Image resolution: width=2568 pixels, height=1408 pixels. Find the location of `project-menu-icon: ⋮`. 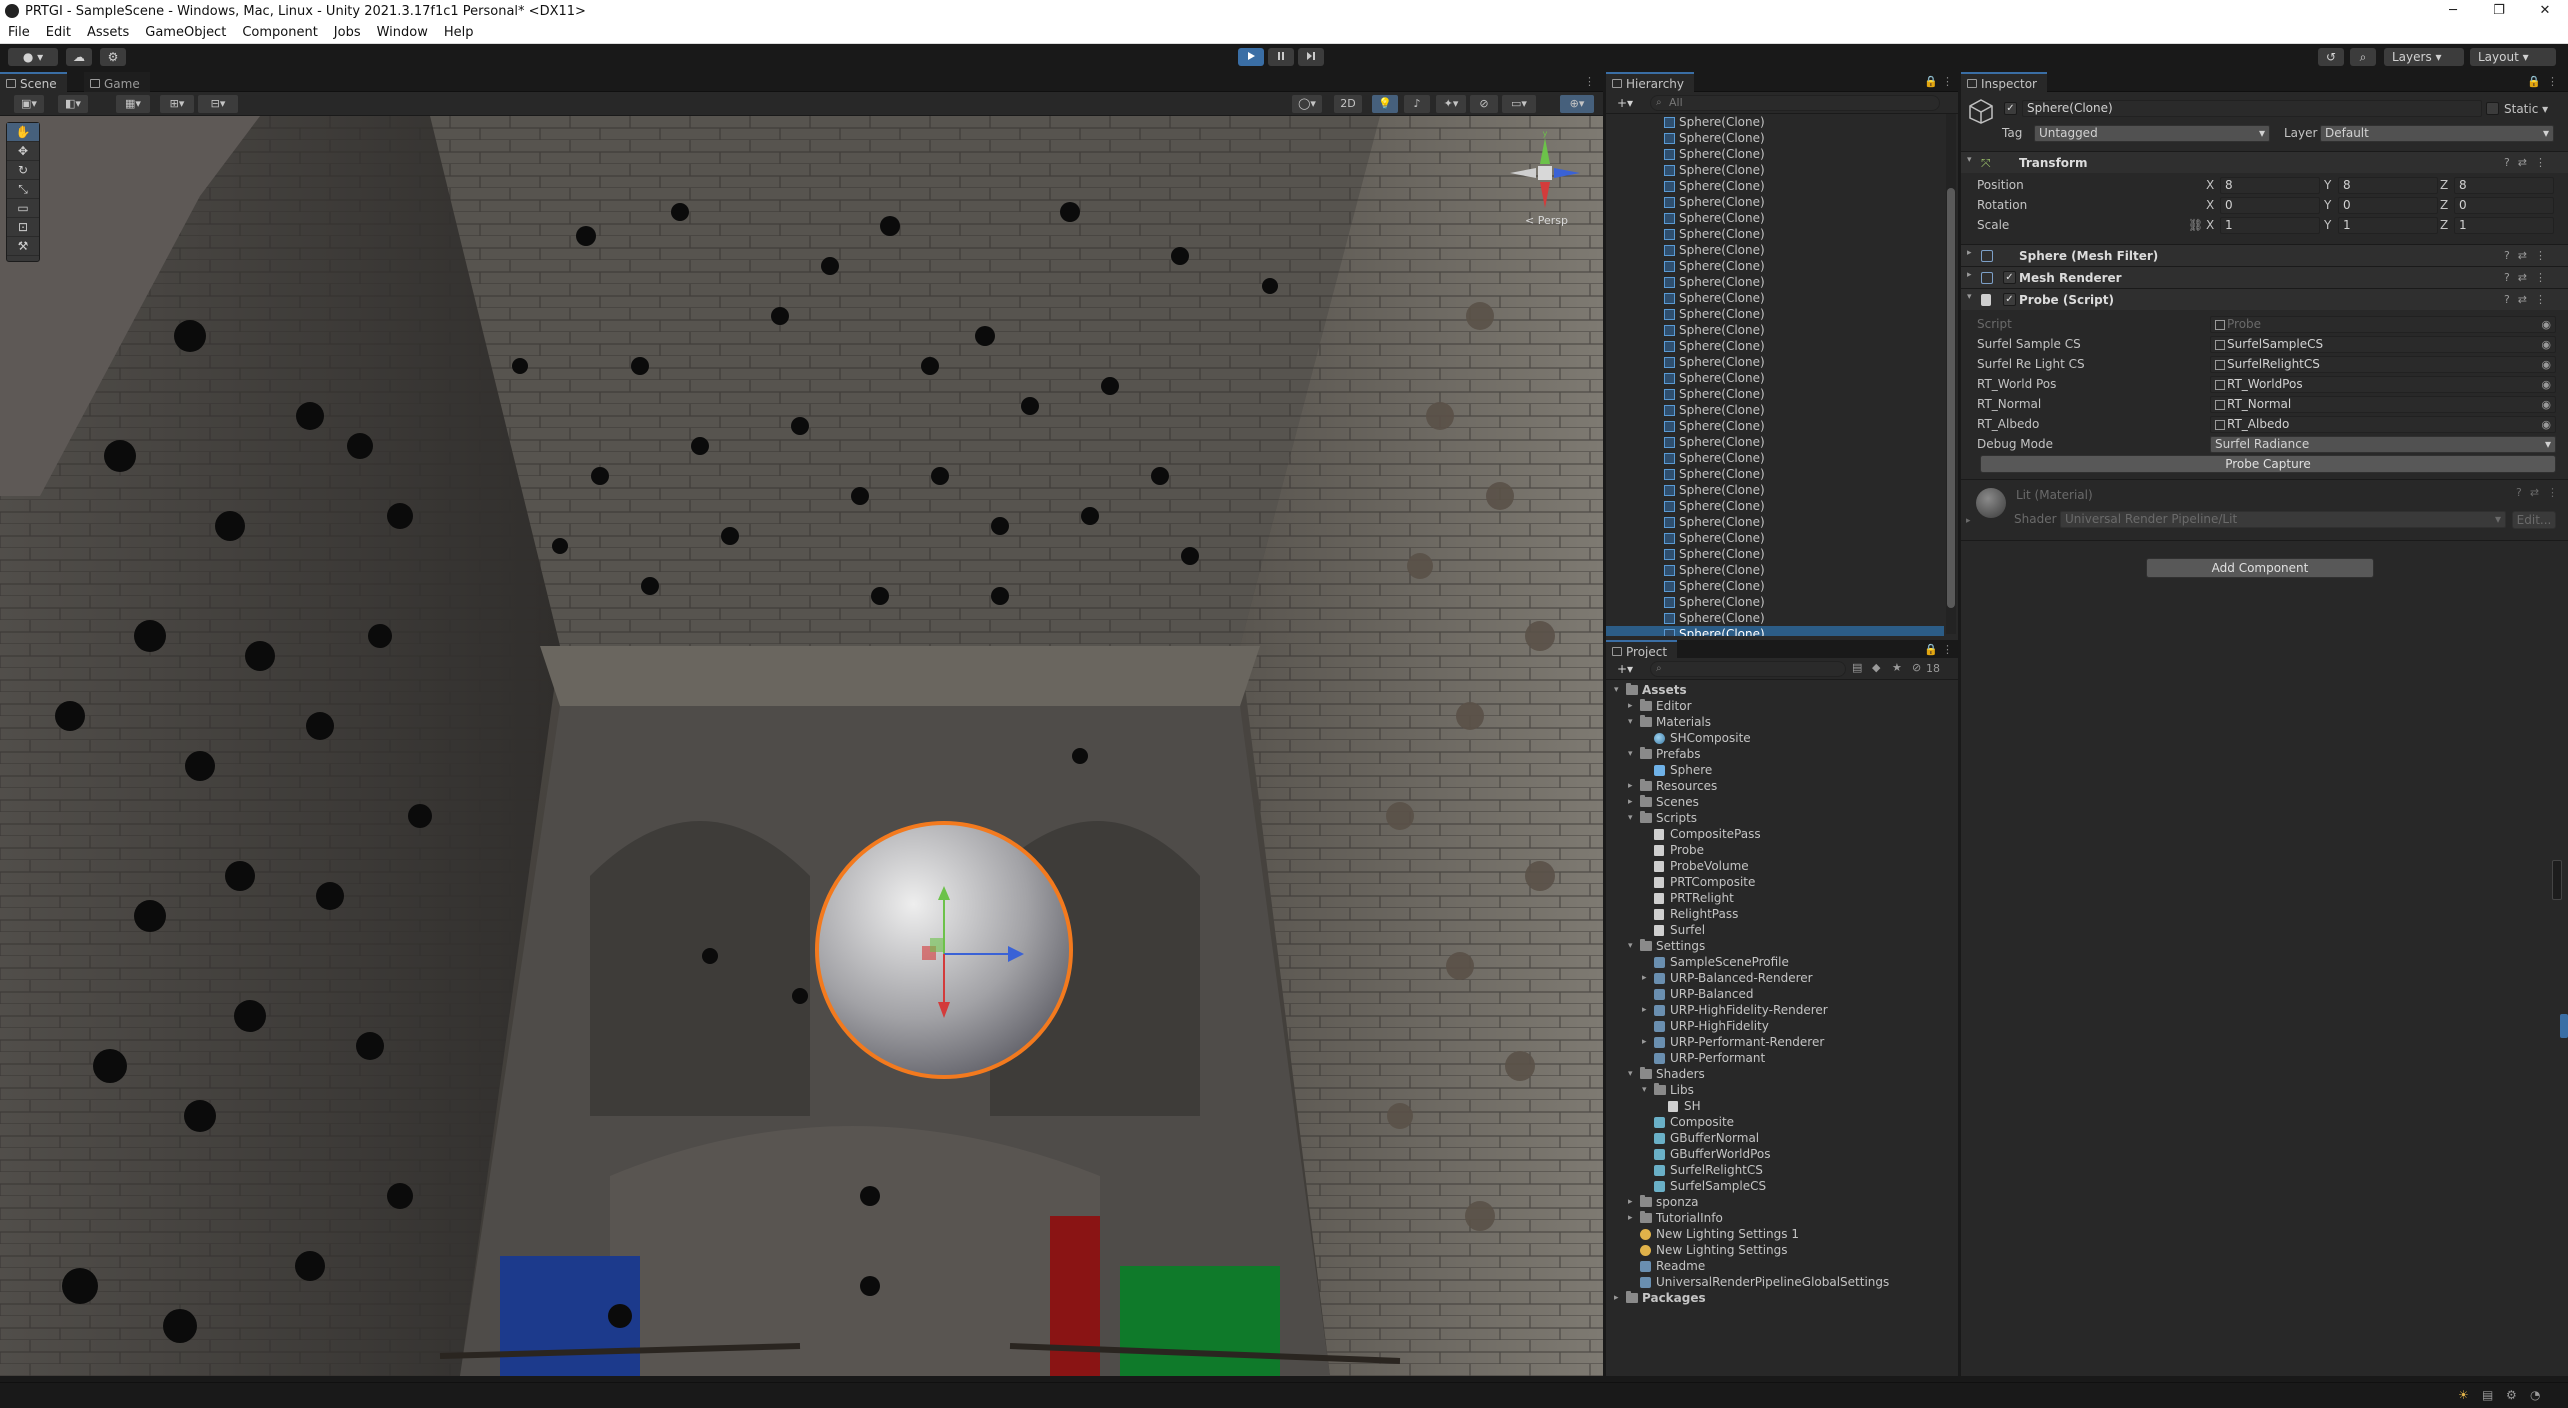

project-menu-icon: ⋮ is located at coordinates (1947, 649).